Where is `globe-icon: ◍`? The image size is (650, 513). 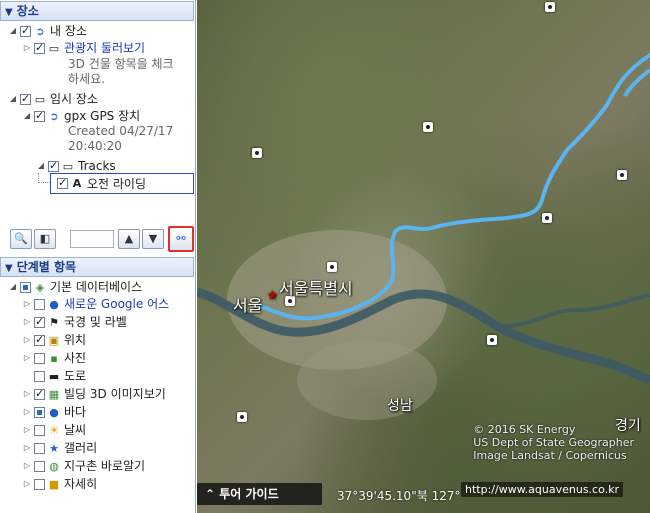
globe-icon: ◍ is located at coordinates (54, 466).